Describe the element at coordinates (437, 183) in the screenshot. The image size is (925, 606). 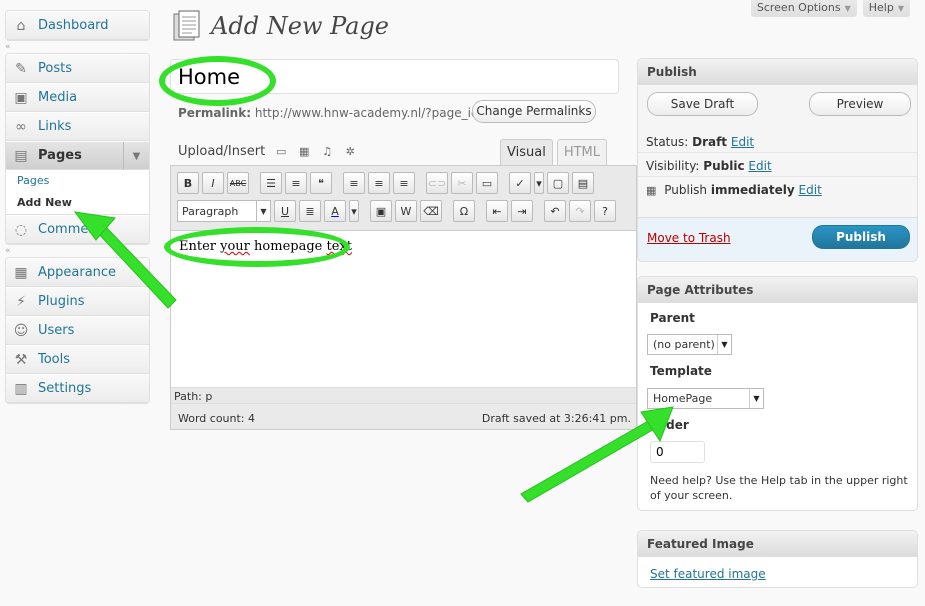
I see `insert-link-button: ⊂⊃` at that location.